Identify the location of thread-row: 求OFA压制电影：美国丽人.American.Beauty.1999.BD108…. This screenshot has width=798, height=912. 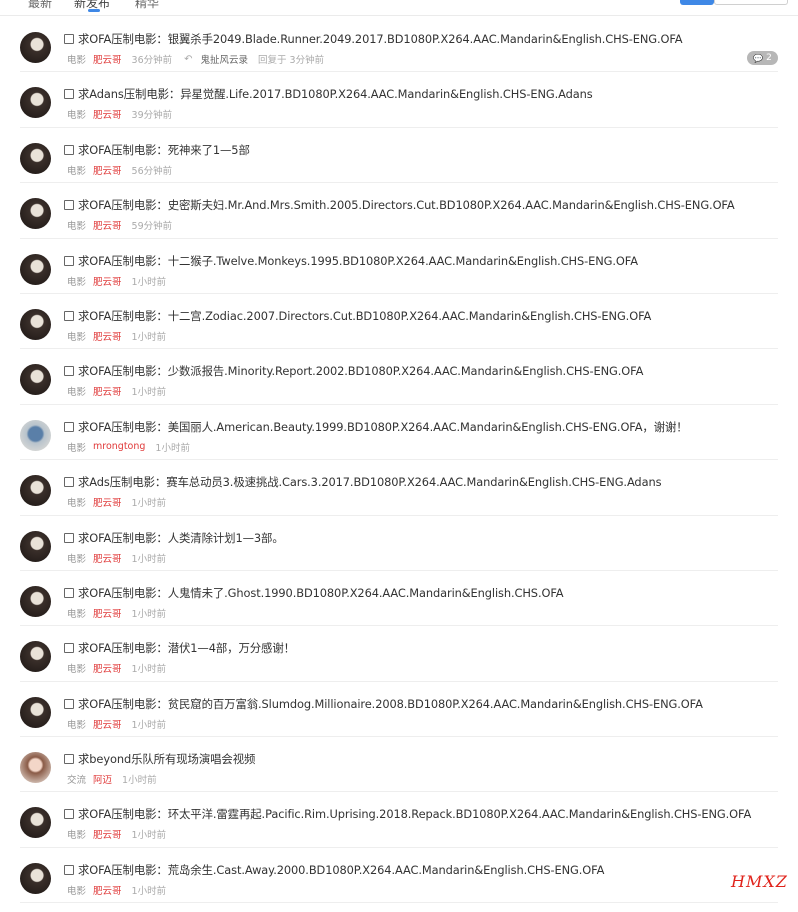
(399, 433).